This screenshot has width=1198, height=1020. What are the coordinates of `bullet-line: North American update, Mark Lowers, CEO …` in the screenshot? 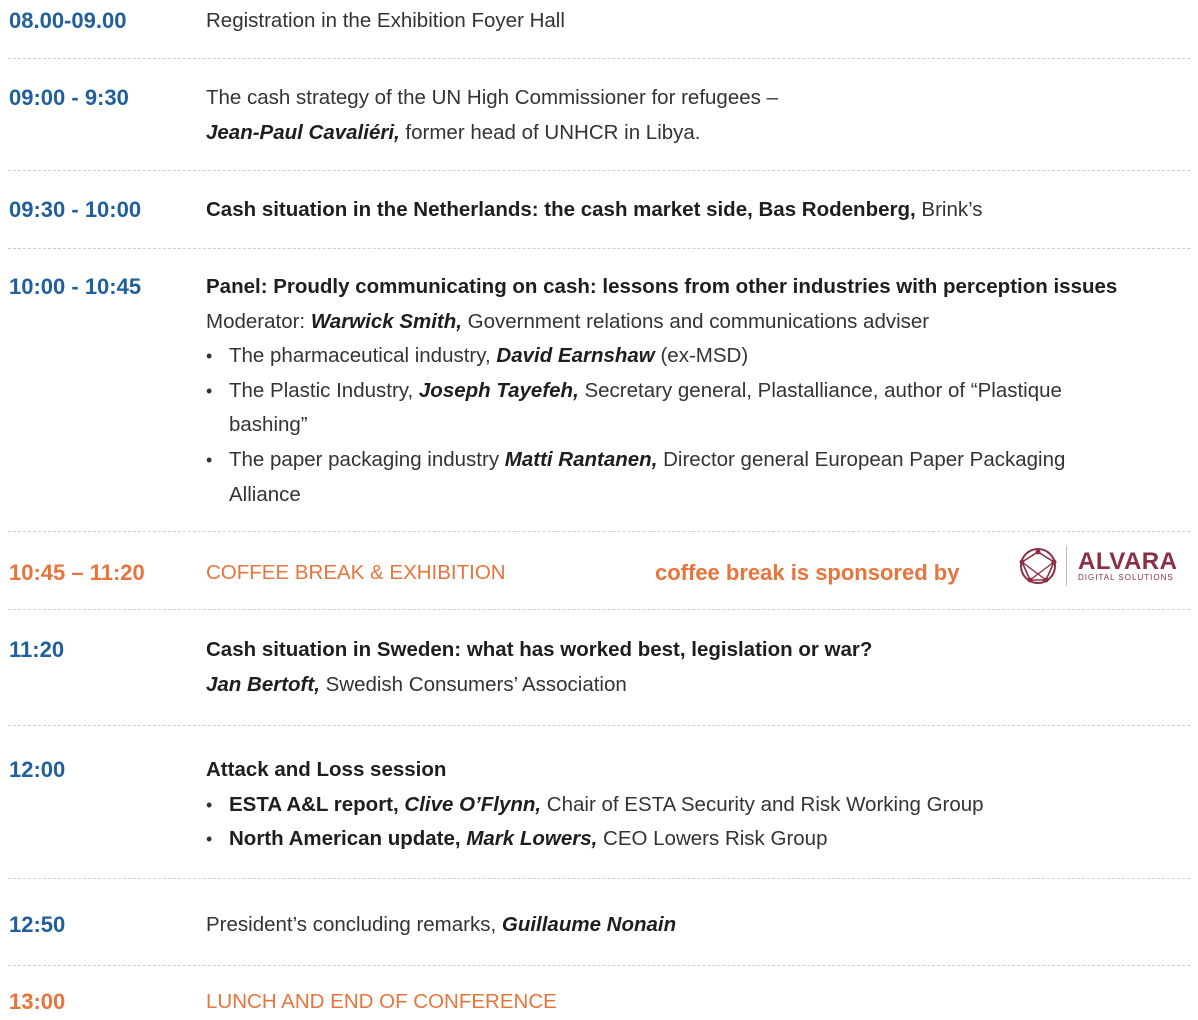 It's located at (710, 839).